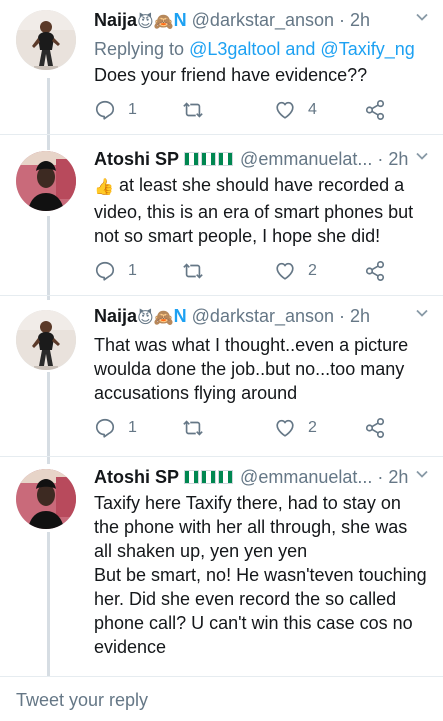  What do you see at coordinates (312, 109) in the screenshot?
I see `like-count: 4` at bounding box center [312, 109].